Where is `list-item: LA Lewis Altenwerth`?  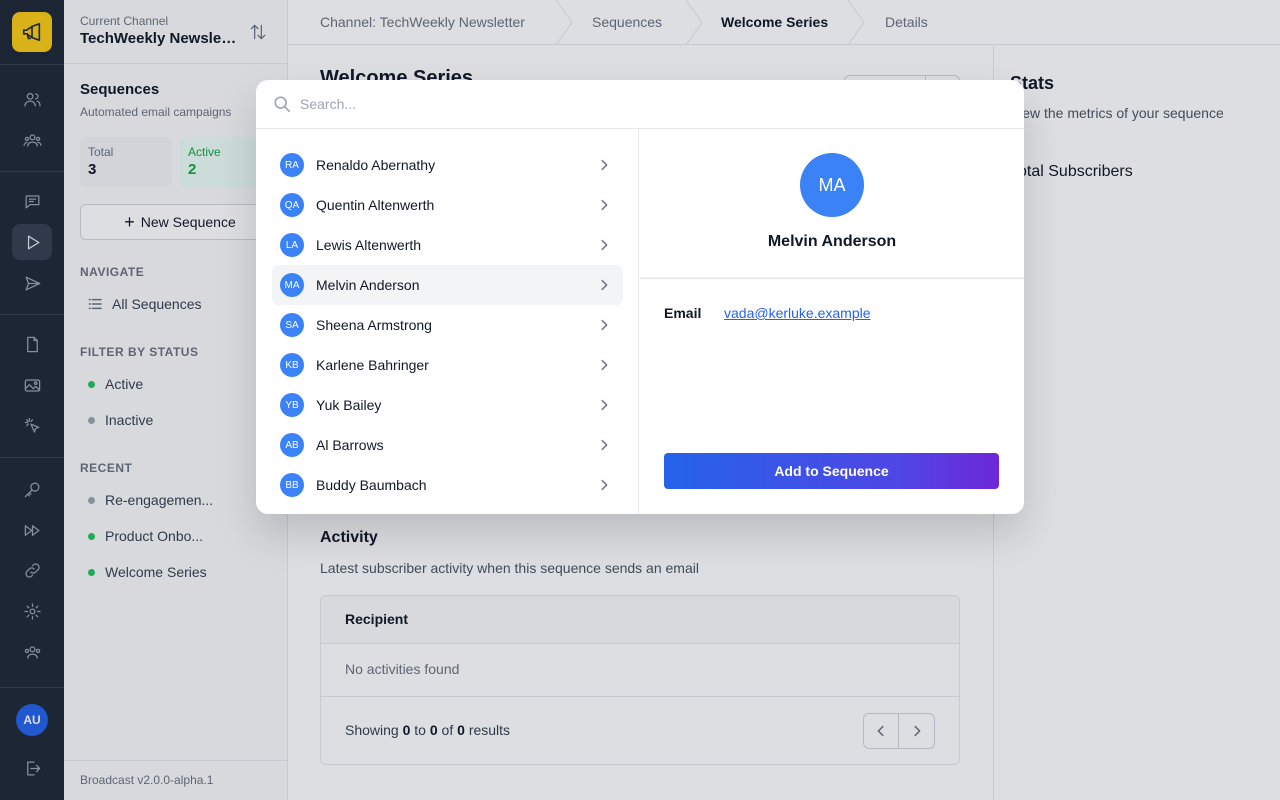
list-item: LA Lewis Altenwerth is located at coordinates (447, 245).